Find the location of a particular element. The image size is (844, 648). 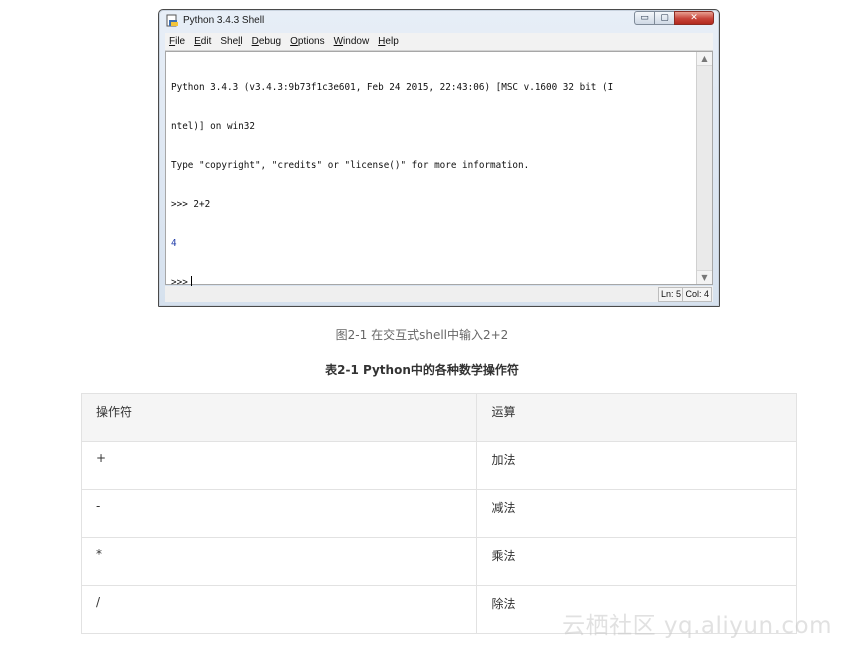

table-row: * 乘法 is located at coordinates (438, 561).